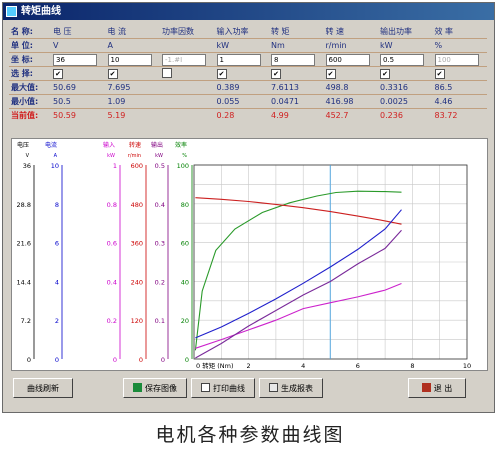 This screenshot has height=452, width=500. I want to click on refresh-curves-button: 曲线刷新, so click(43, 388).